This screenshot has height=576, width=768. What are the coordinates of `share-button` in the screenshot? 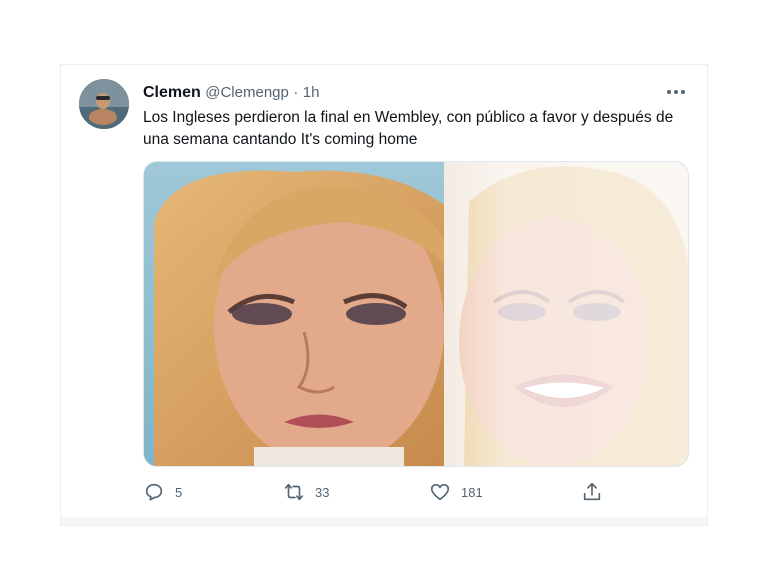 It's located at (592, 492).